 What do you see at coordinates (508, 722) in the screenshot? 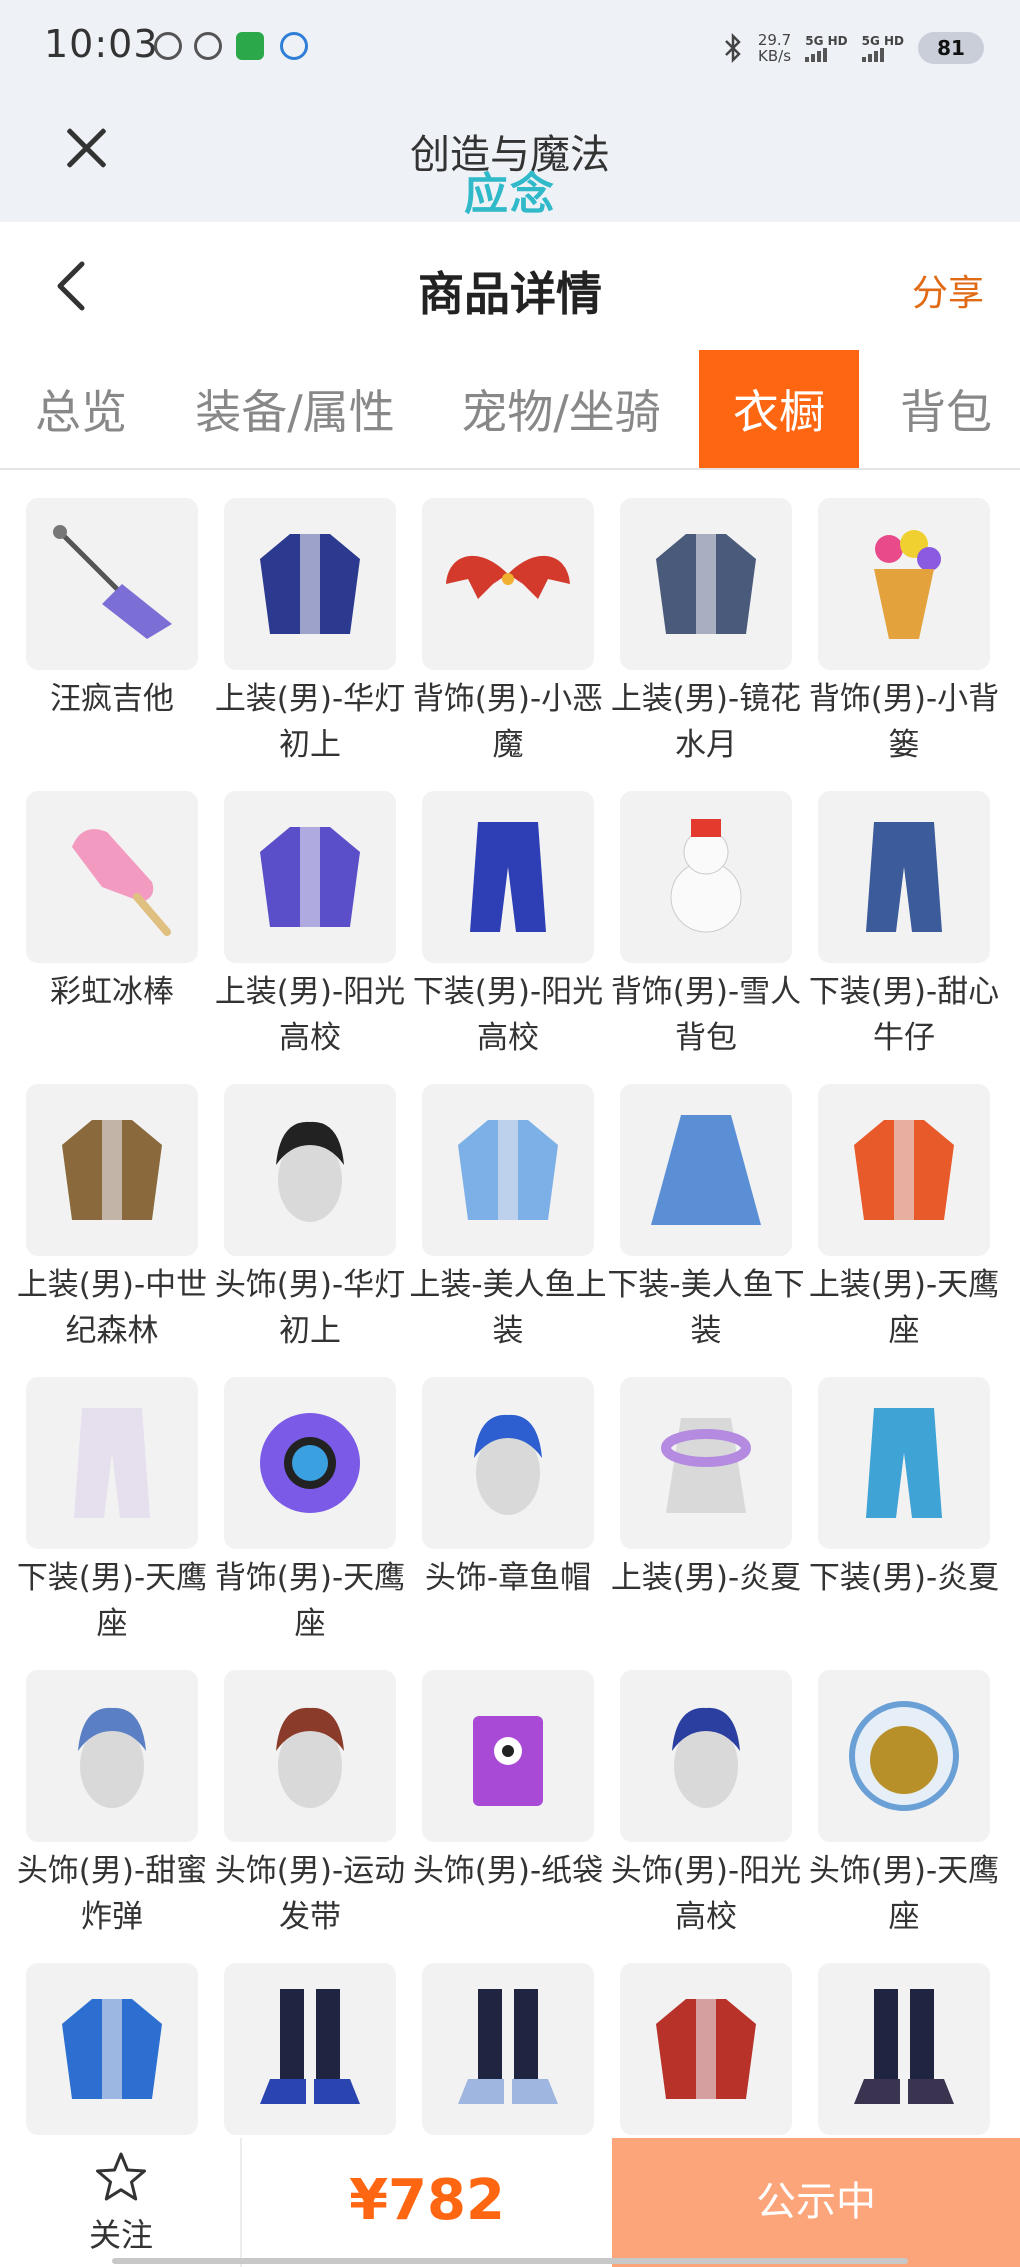
I see `item-label: 背饰(男)-小恶魔` at bounding box center [508, 722].